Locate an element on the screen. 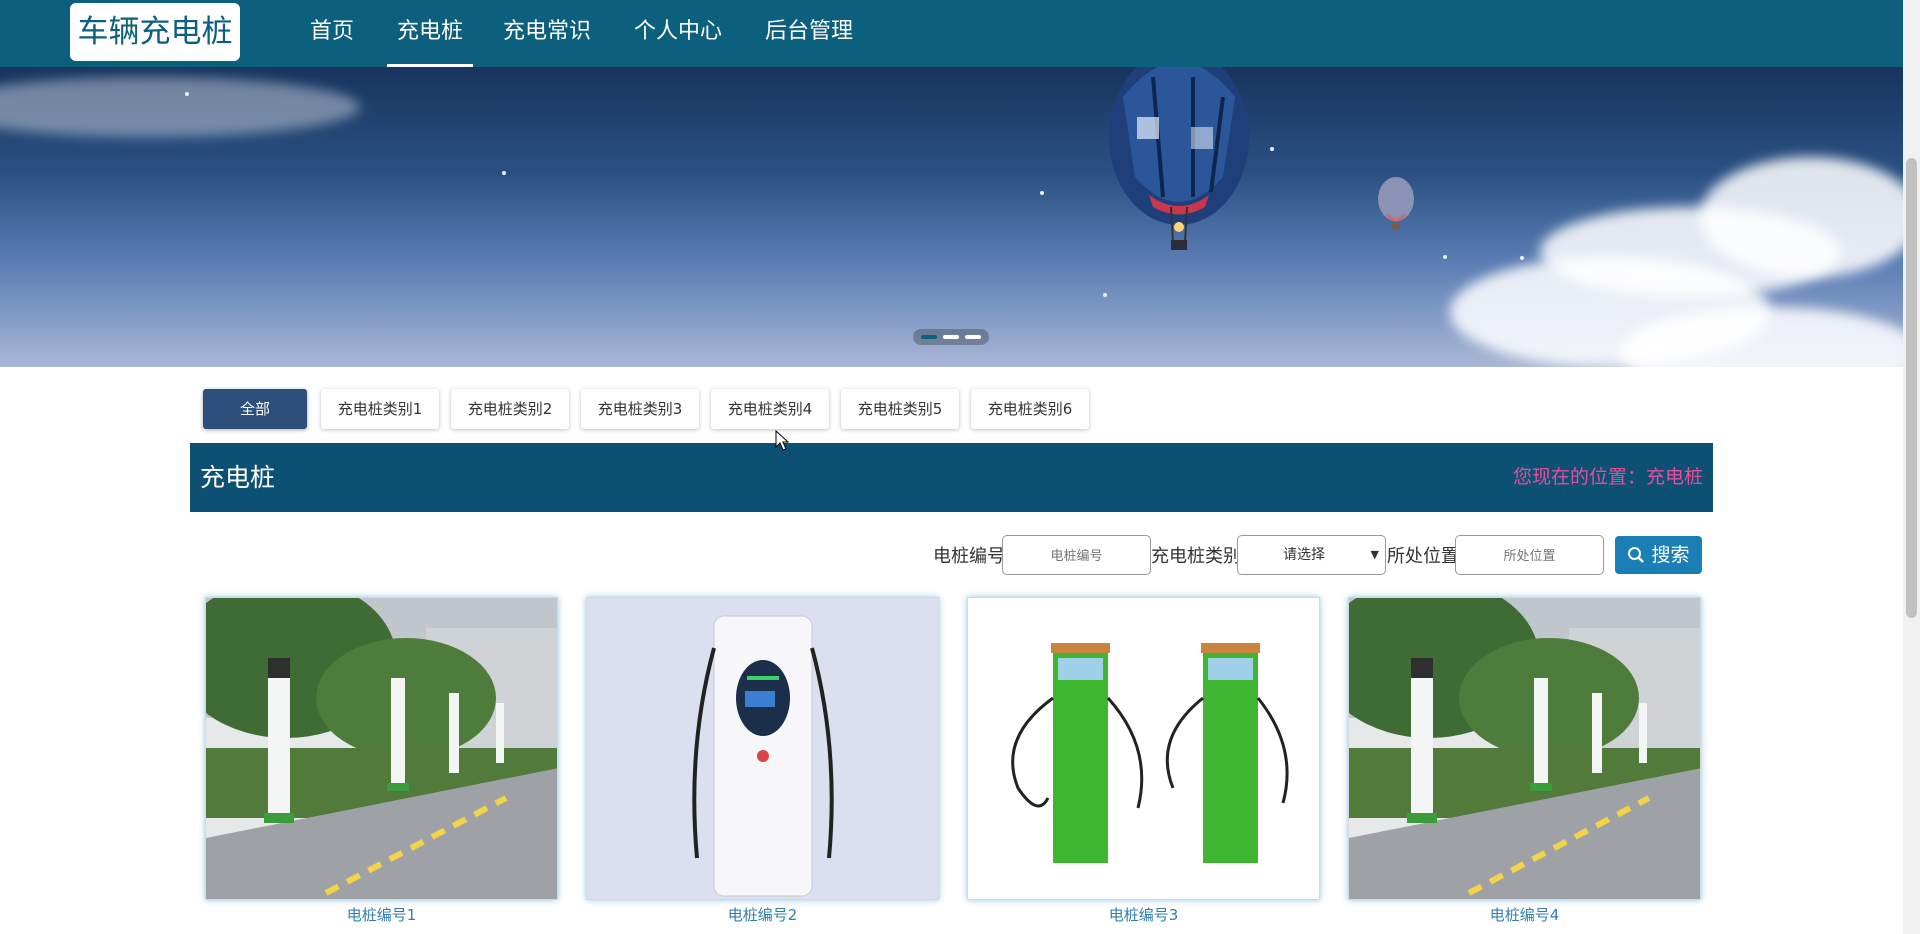  code-label: 电桩编号 is located at coordinates (969, 556).